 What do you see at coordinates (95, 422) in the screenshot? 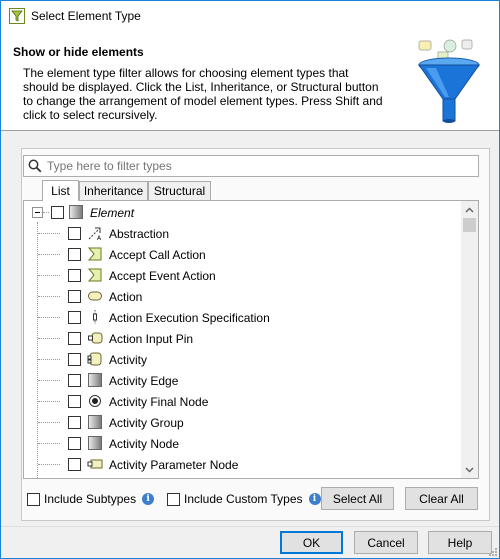
I see `activity-group-icon` at bounding box center [95, 422].